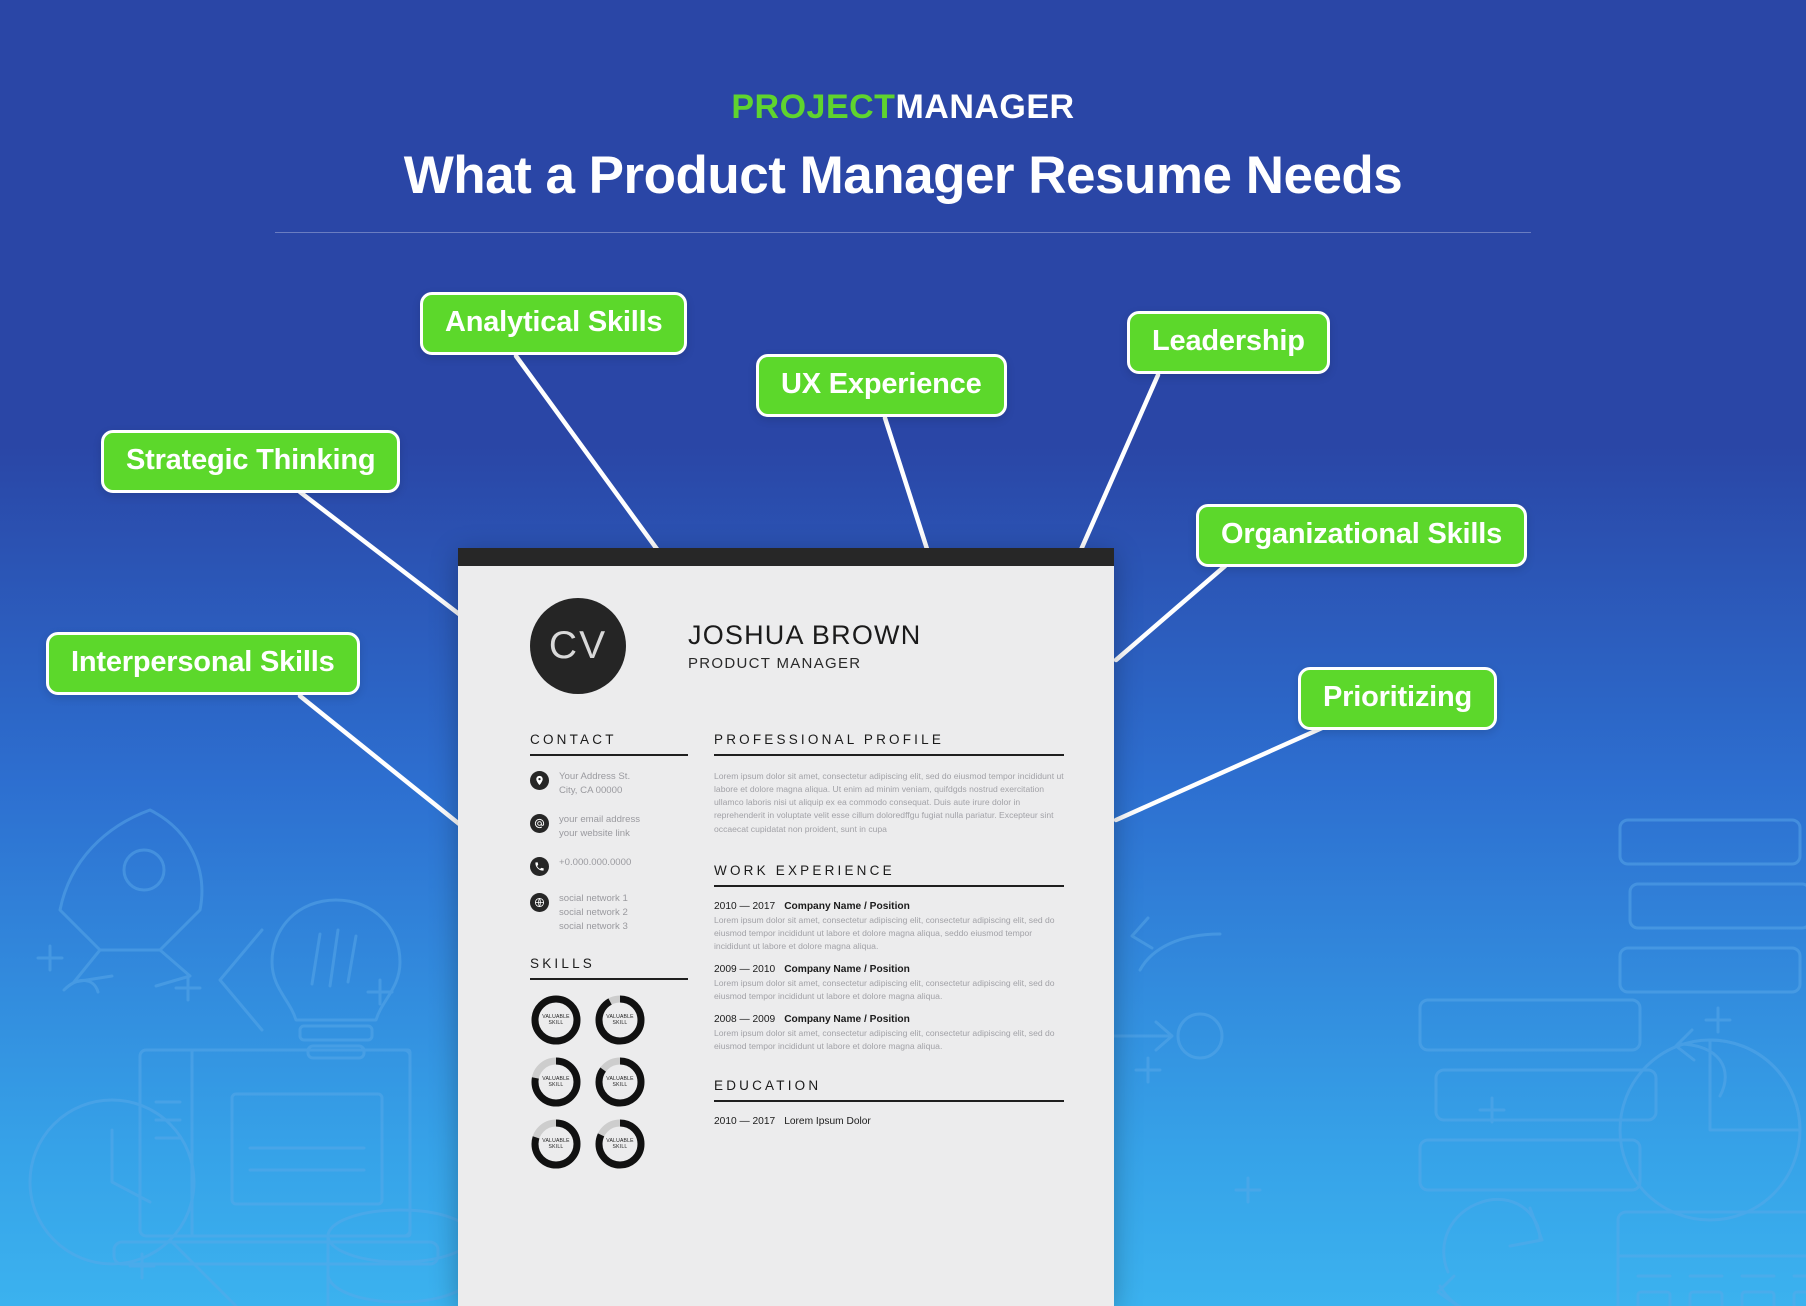  I want to click on candidate-name: JOSHUA BROWN, so click(805, 635).